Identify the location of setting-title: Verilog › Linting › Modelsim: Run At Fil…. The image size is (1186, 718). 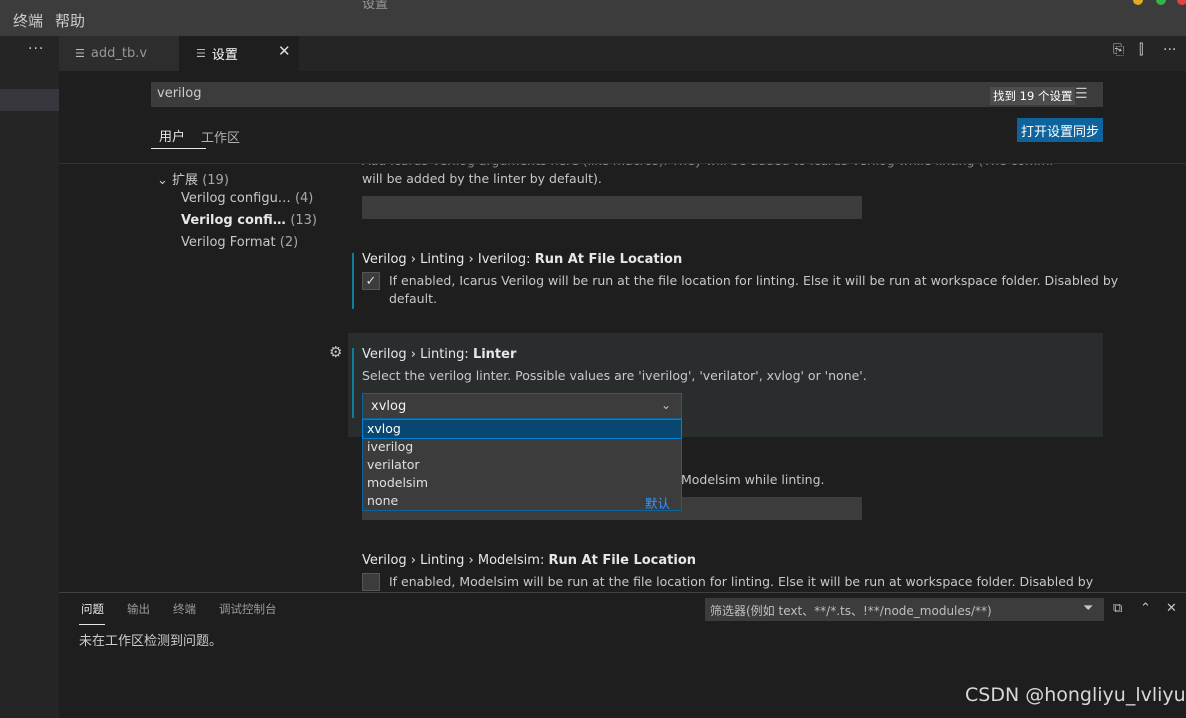
(529, 560).